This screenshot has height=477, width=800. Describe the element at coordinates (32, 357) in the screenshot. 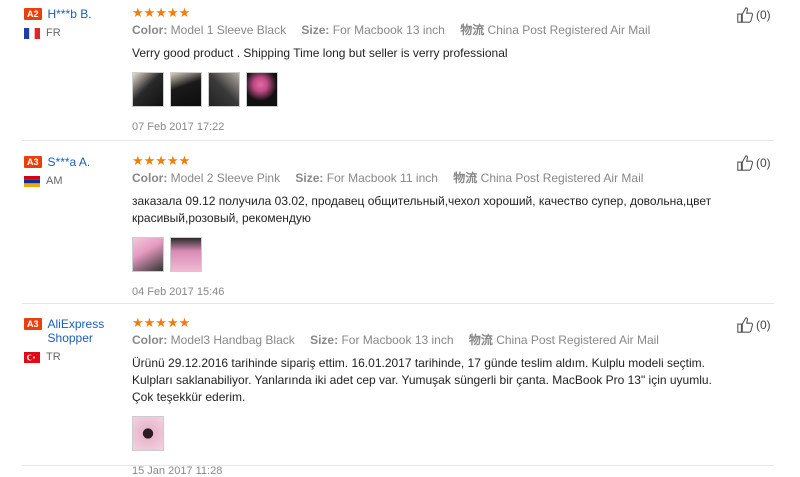

I see `turkey-flag-icon` at that location.